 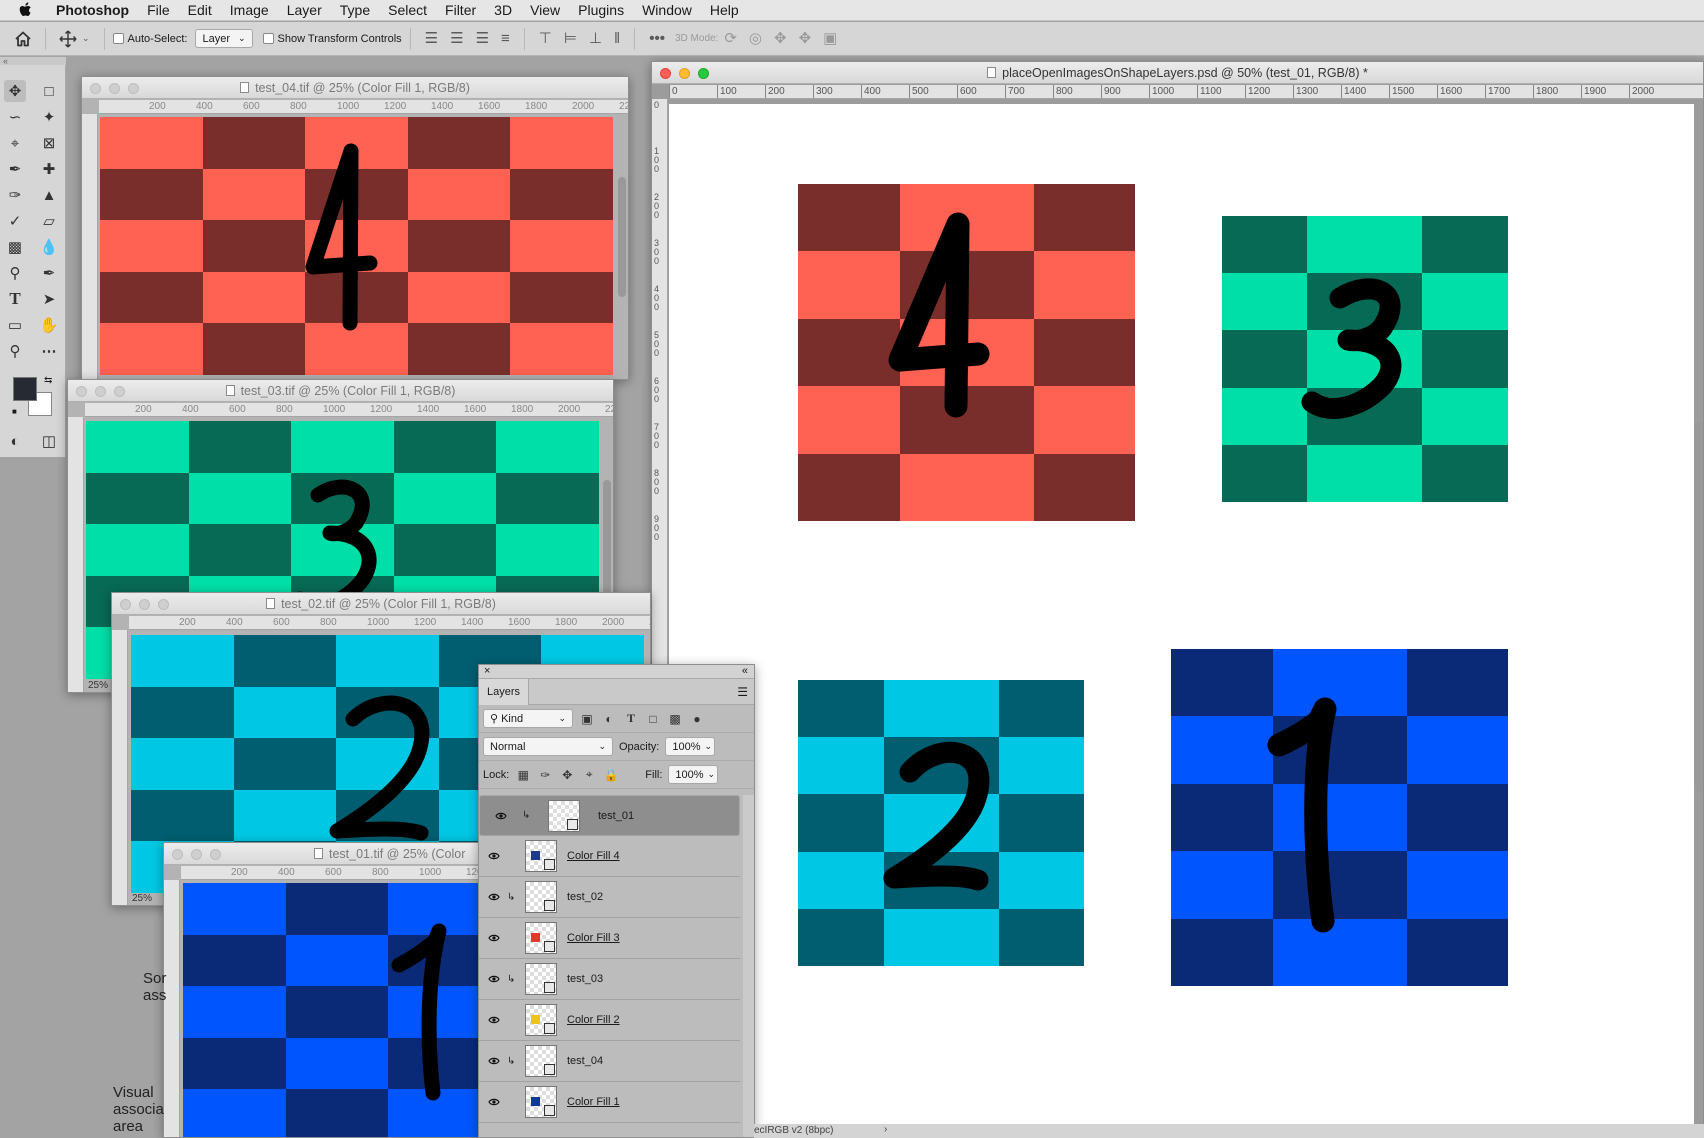 I want to click on show-transform-toggle: Show Transform Controls, so click(x=332, y=39).